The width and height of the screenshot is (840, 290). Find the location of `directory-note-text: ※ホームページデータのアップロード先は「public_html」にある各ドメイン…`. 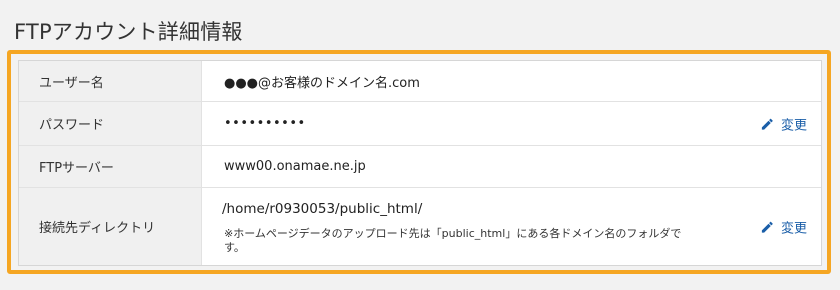

directory-note-text: ※ホームページデータのアップロード先は「public_html」にある各ドメイン… is located at coordinates (453, 240).